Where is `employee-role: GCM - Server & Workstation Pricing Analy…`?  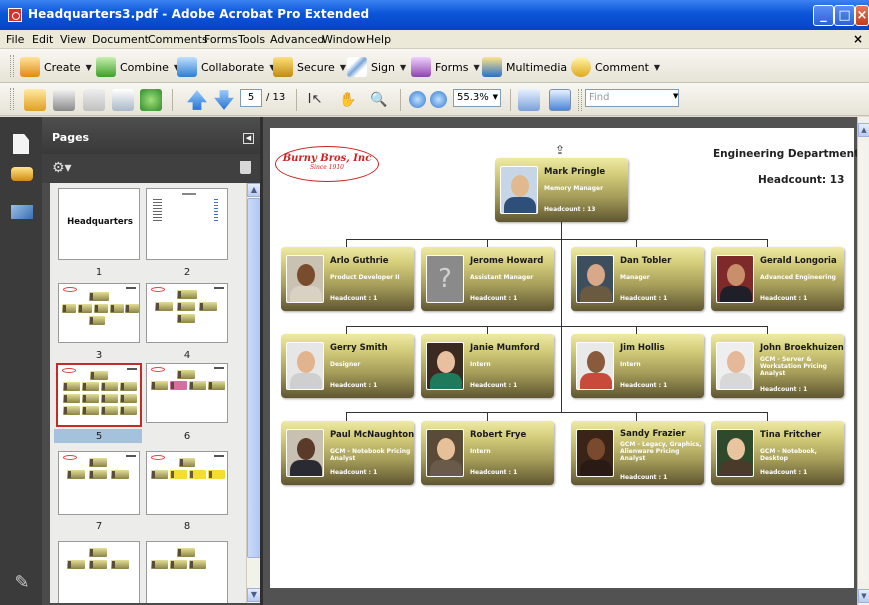
employee-role: GCM - Server & Workstation Pricing Analy… is located at coordinates (793, 366).